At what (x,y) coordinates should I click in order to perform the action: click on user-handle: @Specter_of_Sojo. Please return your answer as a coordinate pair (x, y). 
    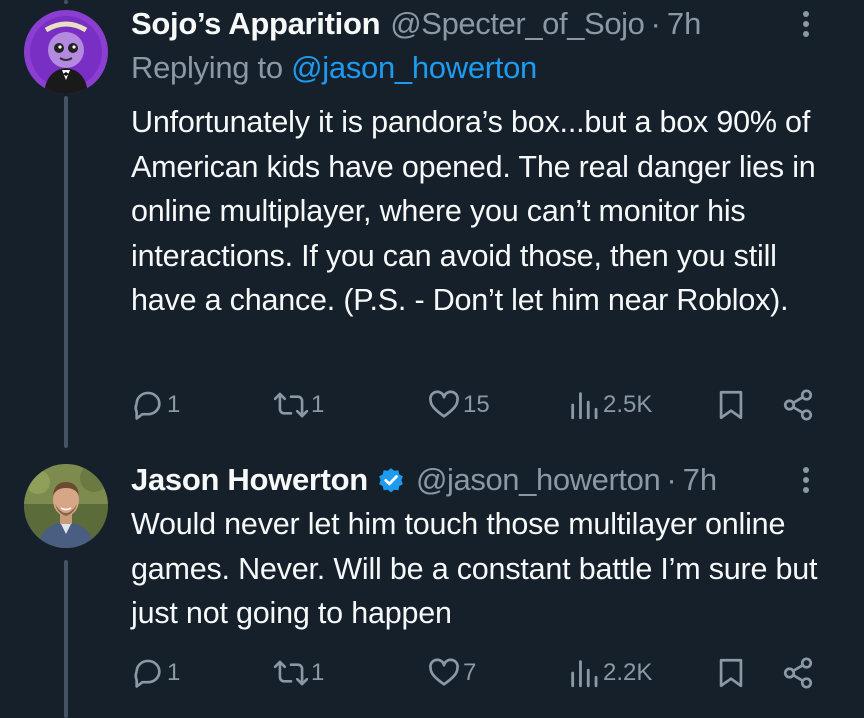
    Looking at the image, I should click on (517, 24).